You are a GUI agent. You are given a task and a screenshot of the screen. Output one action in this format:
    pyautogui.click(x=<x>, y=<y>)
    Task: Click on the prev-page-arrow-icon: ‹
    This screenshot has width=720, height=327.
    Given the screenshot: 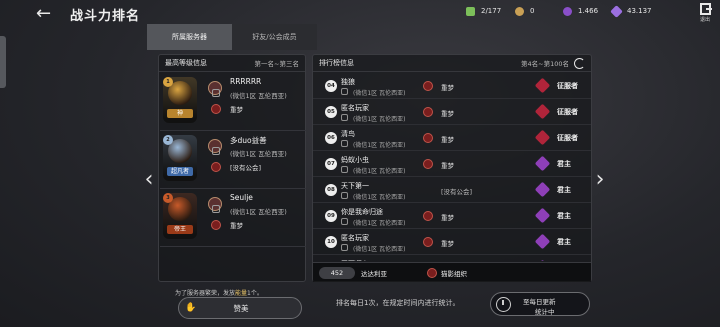 What is the action you would take?
    pyautogui.click(x=149, y=180)
    